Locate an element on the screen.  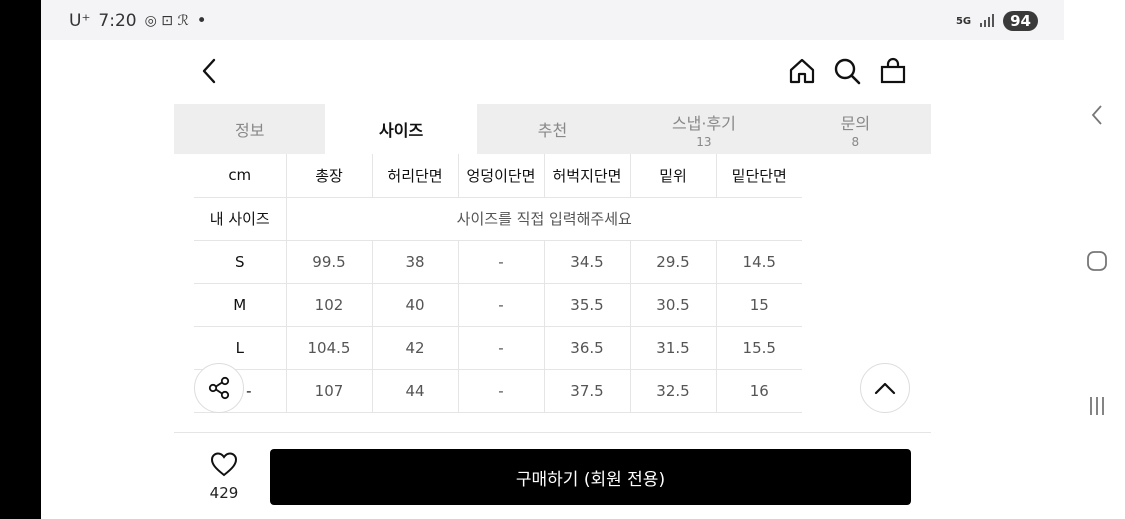
clock: 7:20 is located at coordinates (117, 21).